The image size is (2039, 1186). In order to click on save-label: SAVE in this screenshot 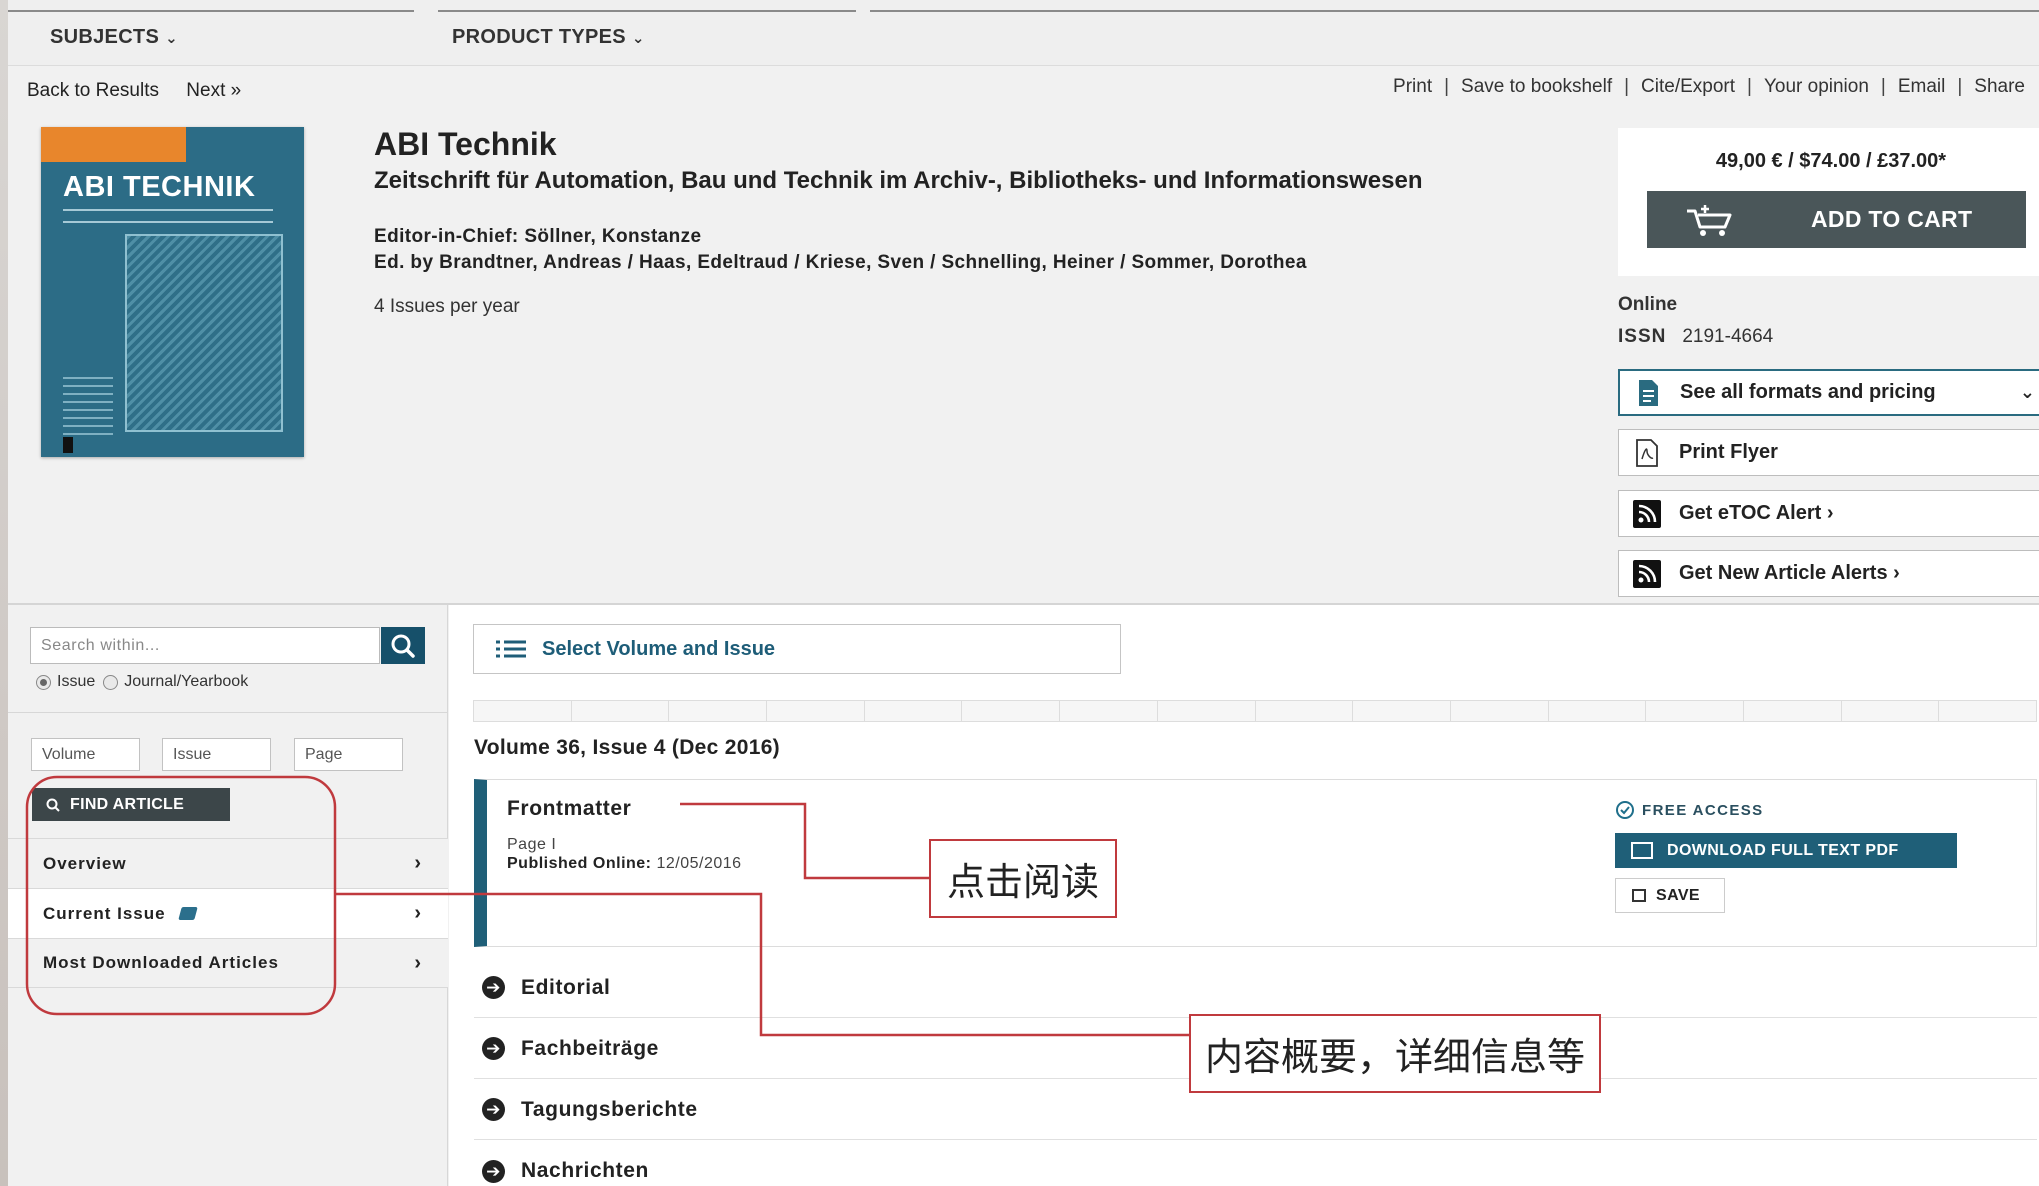, I will do `click(1678, 895)`.